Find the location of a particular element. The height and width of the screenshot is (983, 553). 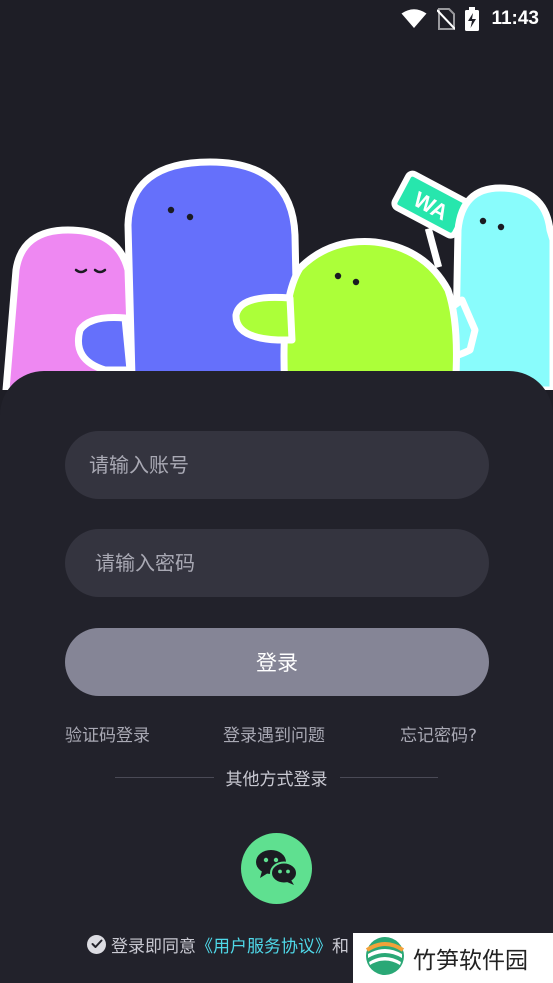

agreement-row: 登录即同意 《用户服务协议》 和 is located at coordinates (218, 944).